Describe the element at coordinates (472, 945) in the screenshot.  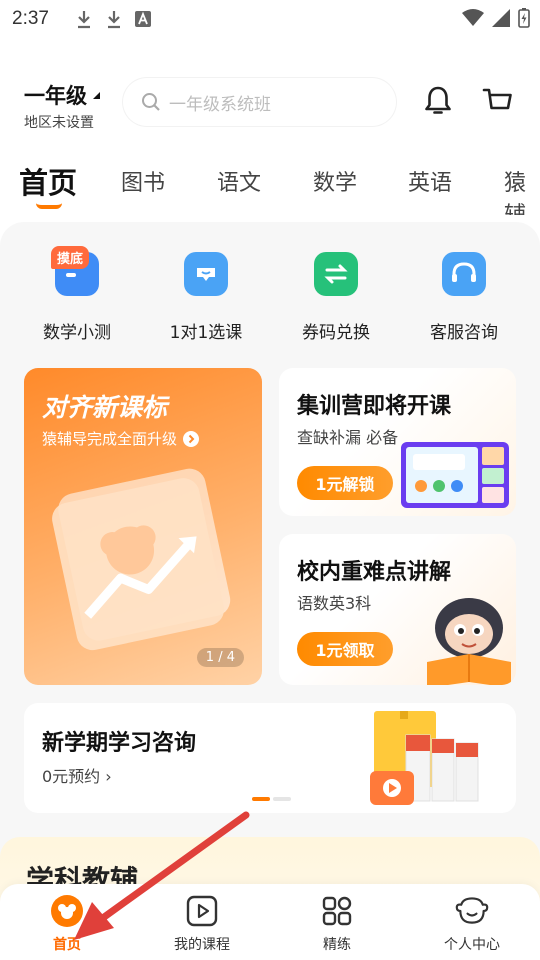
I see `nav-profile-label: 个人中心` at that location.